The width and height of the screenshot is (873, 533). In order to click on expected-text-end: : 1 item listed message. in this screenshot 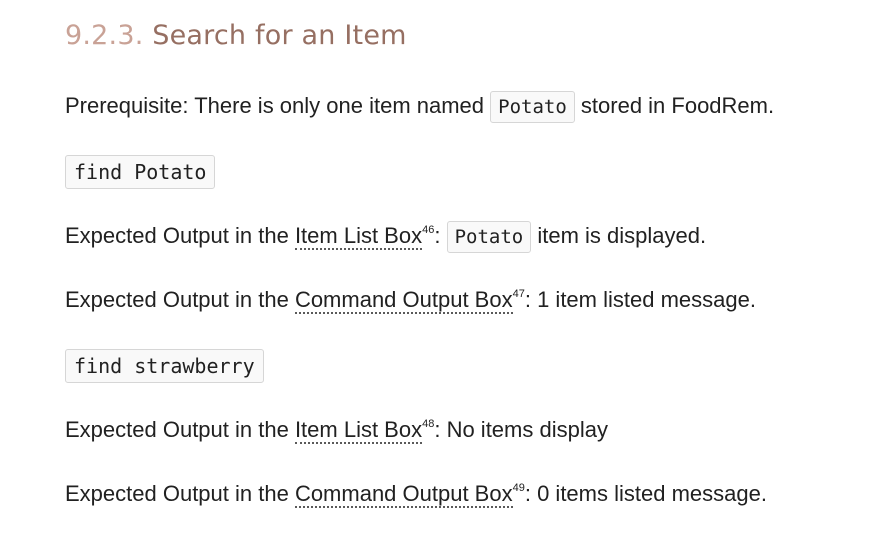, I will do `click(640, 299)`.